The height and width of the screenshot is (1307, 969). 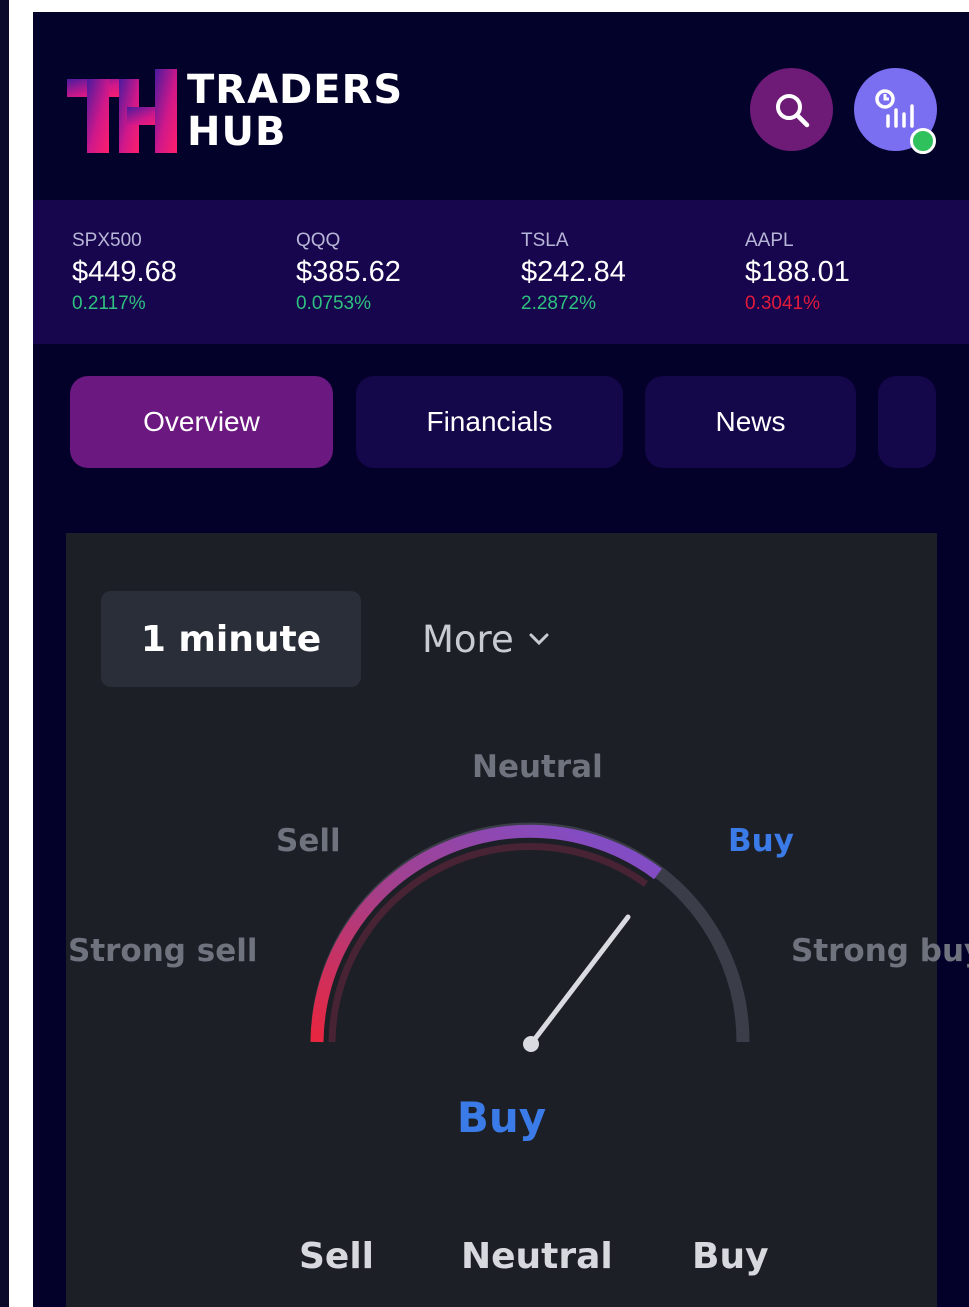 I want to click on ticker-item-spx500: SPX500 $449.68 0.2117%, so click(x=177, y=272).